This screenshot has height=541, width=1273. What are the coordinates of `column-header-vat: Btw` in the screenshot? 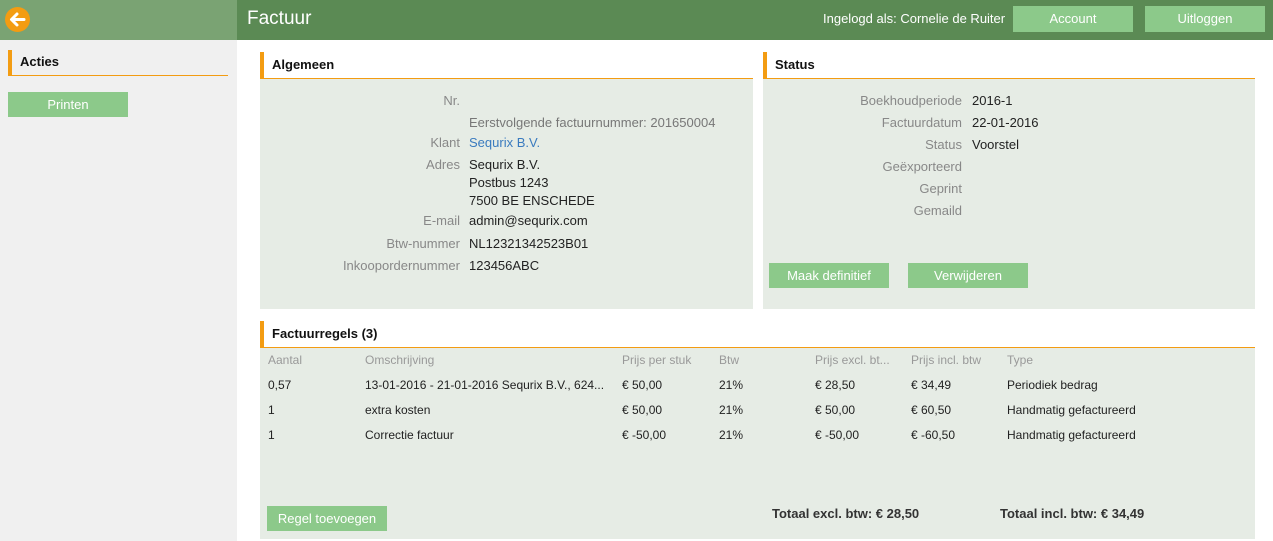 It's located at (729, 360).